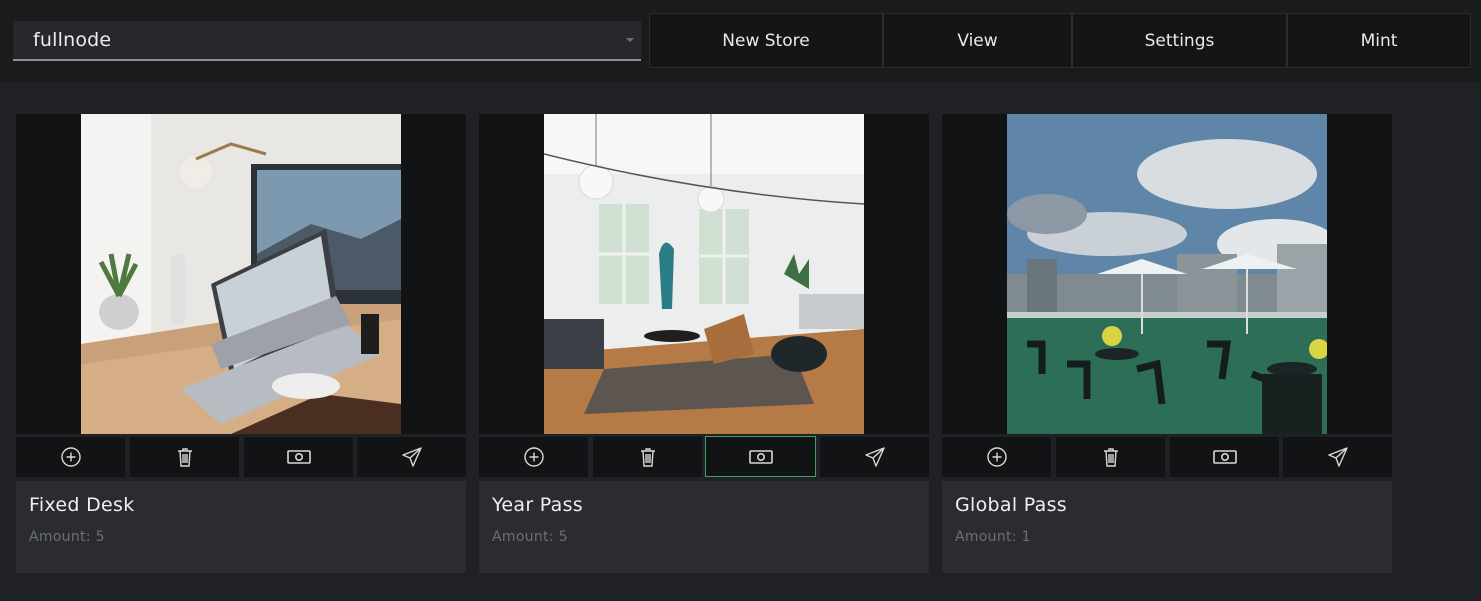 Image resolution: width=1481 pixels, height=601 pixels. I want to click on view-button: View, so click(977, 40).